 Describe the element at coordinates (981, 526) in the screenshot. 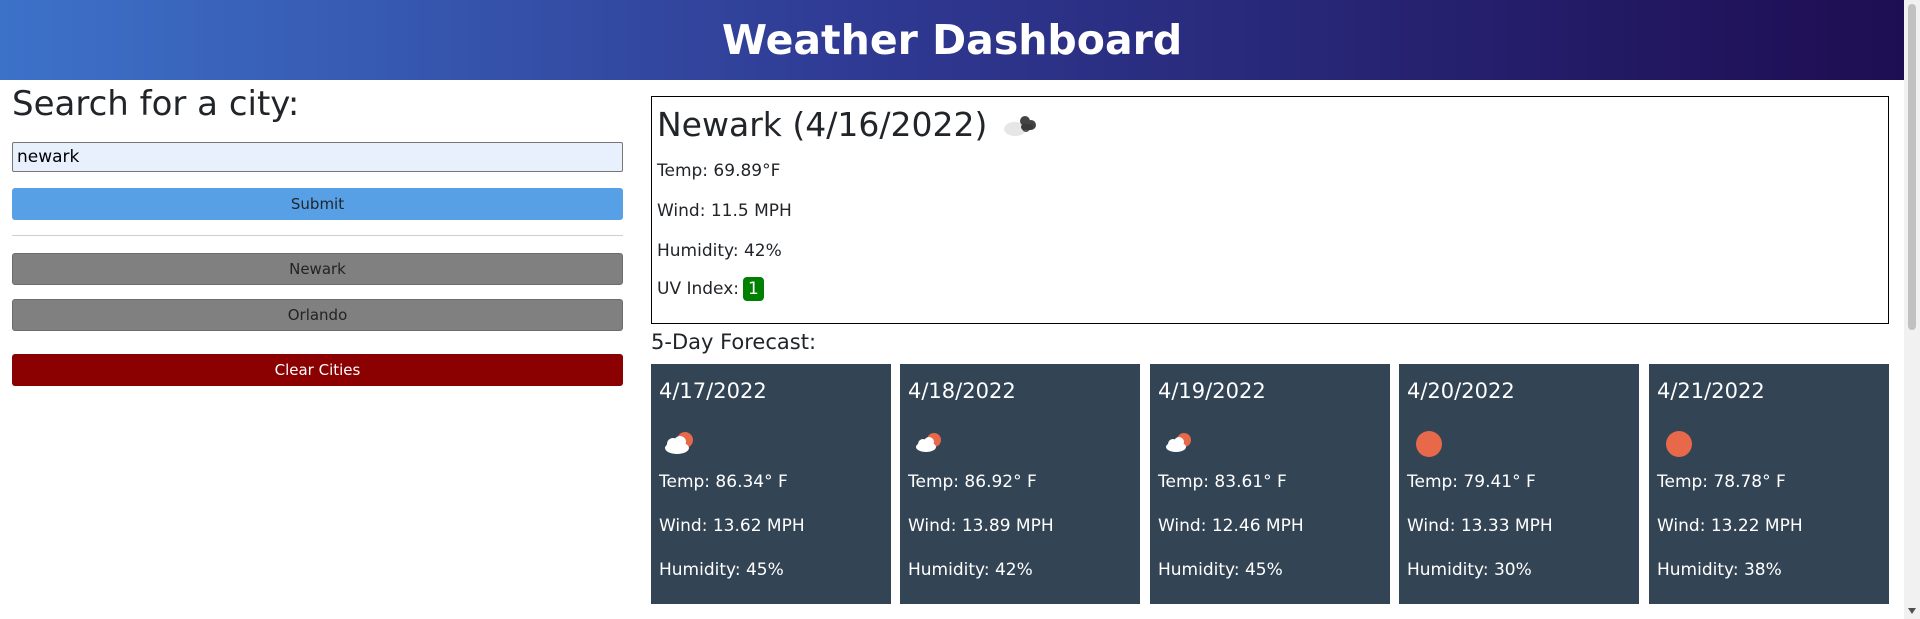

I see `forecast-wind: Wind: 13.89 MPH` at that location.